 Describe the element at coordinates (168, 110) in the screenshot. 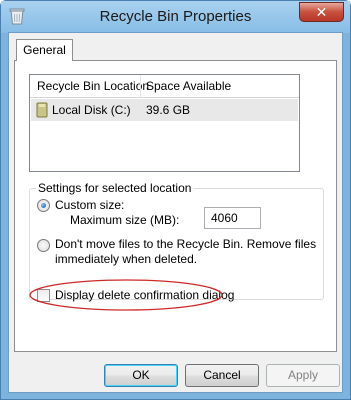

I see `space-available-cell: 39.6 GB` at that location.